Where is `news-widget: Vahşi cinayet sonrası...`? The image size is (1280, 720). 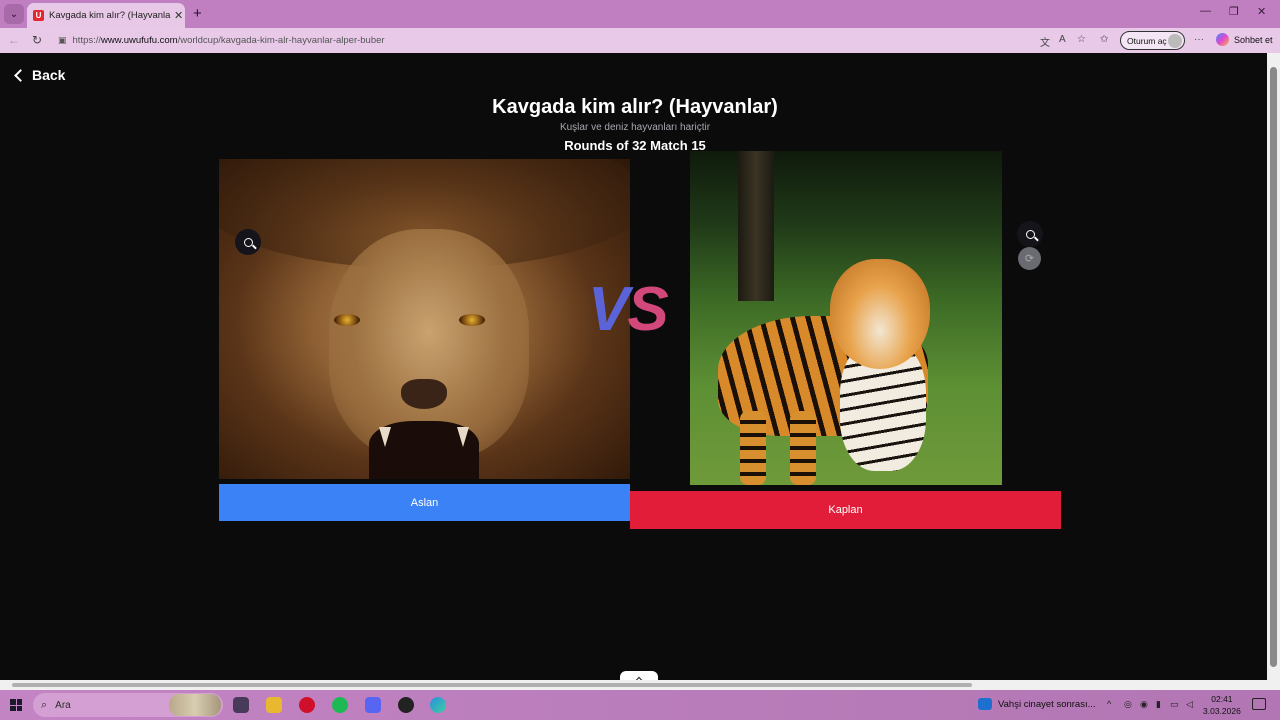
news-widget: Vahşi cinayet sonrası... is located at coordinates (1037, 704).